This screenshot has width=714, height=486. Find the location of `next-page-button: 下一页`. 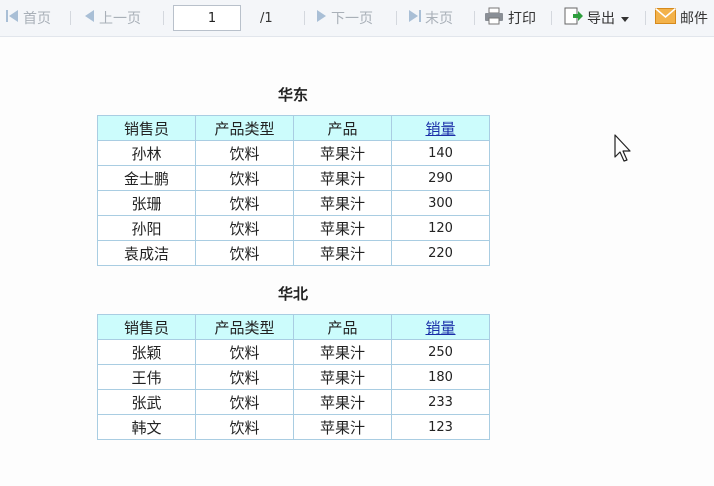

next-page-button: 下一页 is located at coordinates (344, 18).